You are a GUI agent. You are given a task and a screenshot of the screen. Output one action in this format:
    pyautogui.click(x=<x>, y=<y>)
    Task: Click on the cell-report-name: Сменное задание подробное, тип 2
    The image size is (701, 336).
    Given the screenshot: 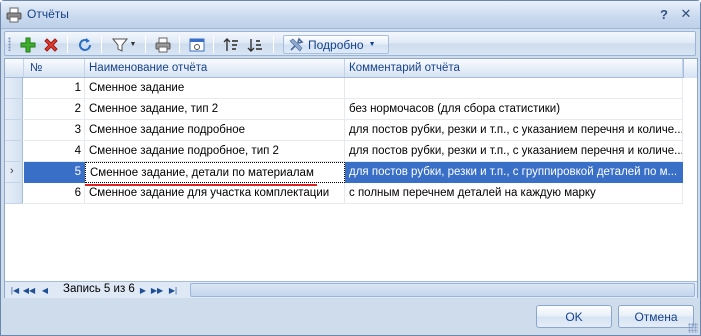 What is the action you would take?
    pyautogui.click(x=215, y=151)
    